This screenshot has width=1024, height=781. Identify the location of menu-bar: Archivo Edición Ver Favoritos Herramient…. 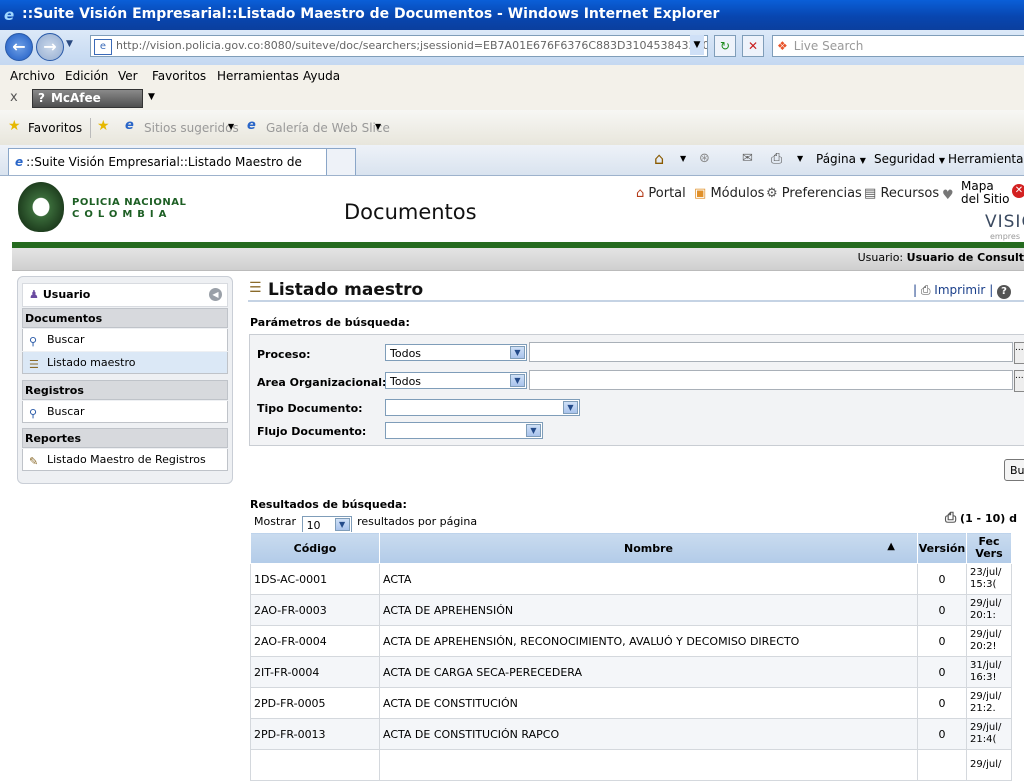
(512, 76).